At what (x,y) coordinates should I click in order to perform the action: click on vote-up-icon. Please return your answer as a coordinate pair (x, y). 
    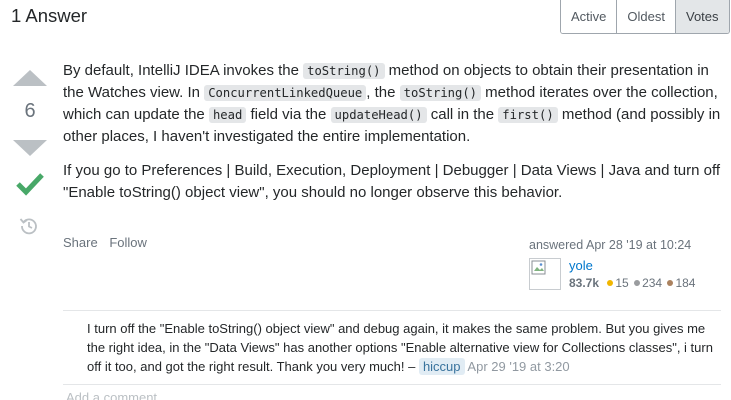
    Looking at the image, I should click on (30, 78).